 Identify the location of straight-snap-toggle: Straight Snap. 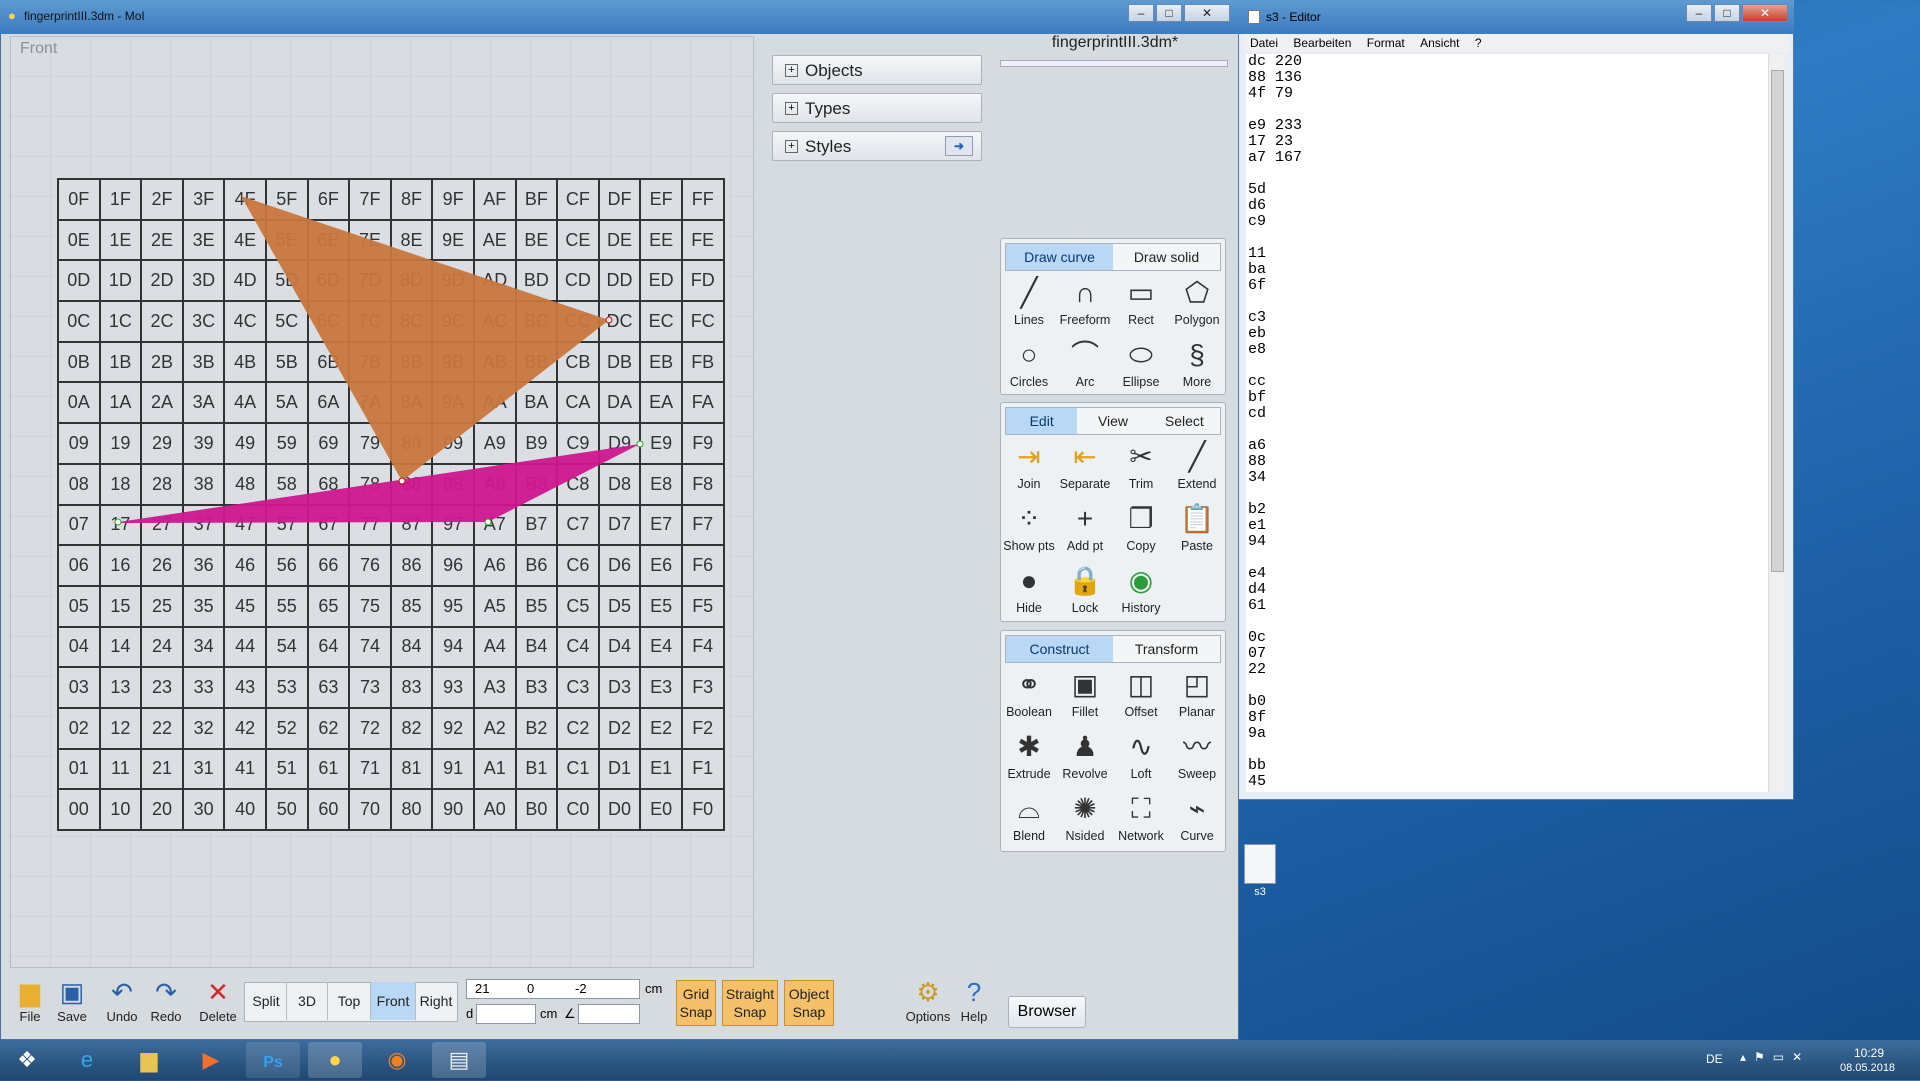
(750, 1003).